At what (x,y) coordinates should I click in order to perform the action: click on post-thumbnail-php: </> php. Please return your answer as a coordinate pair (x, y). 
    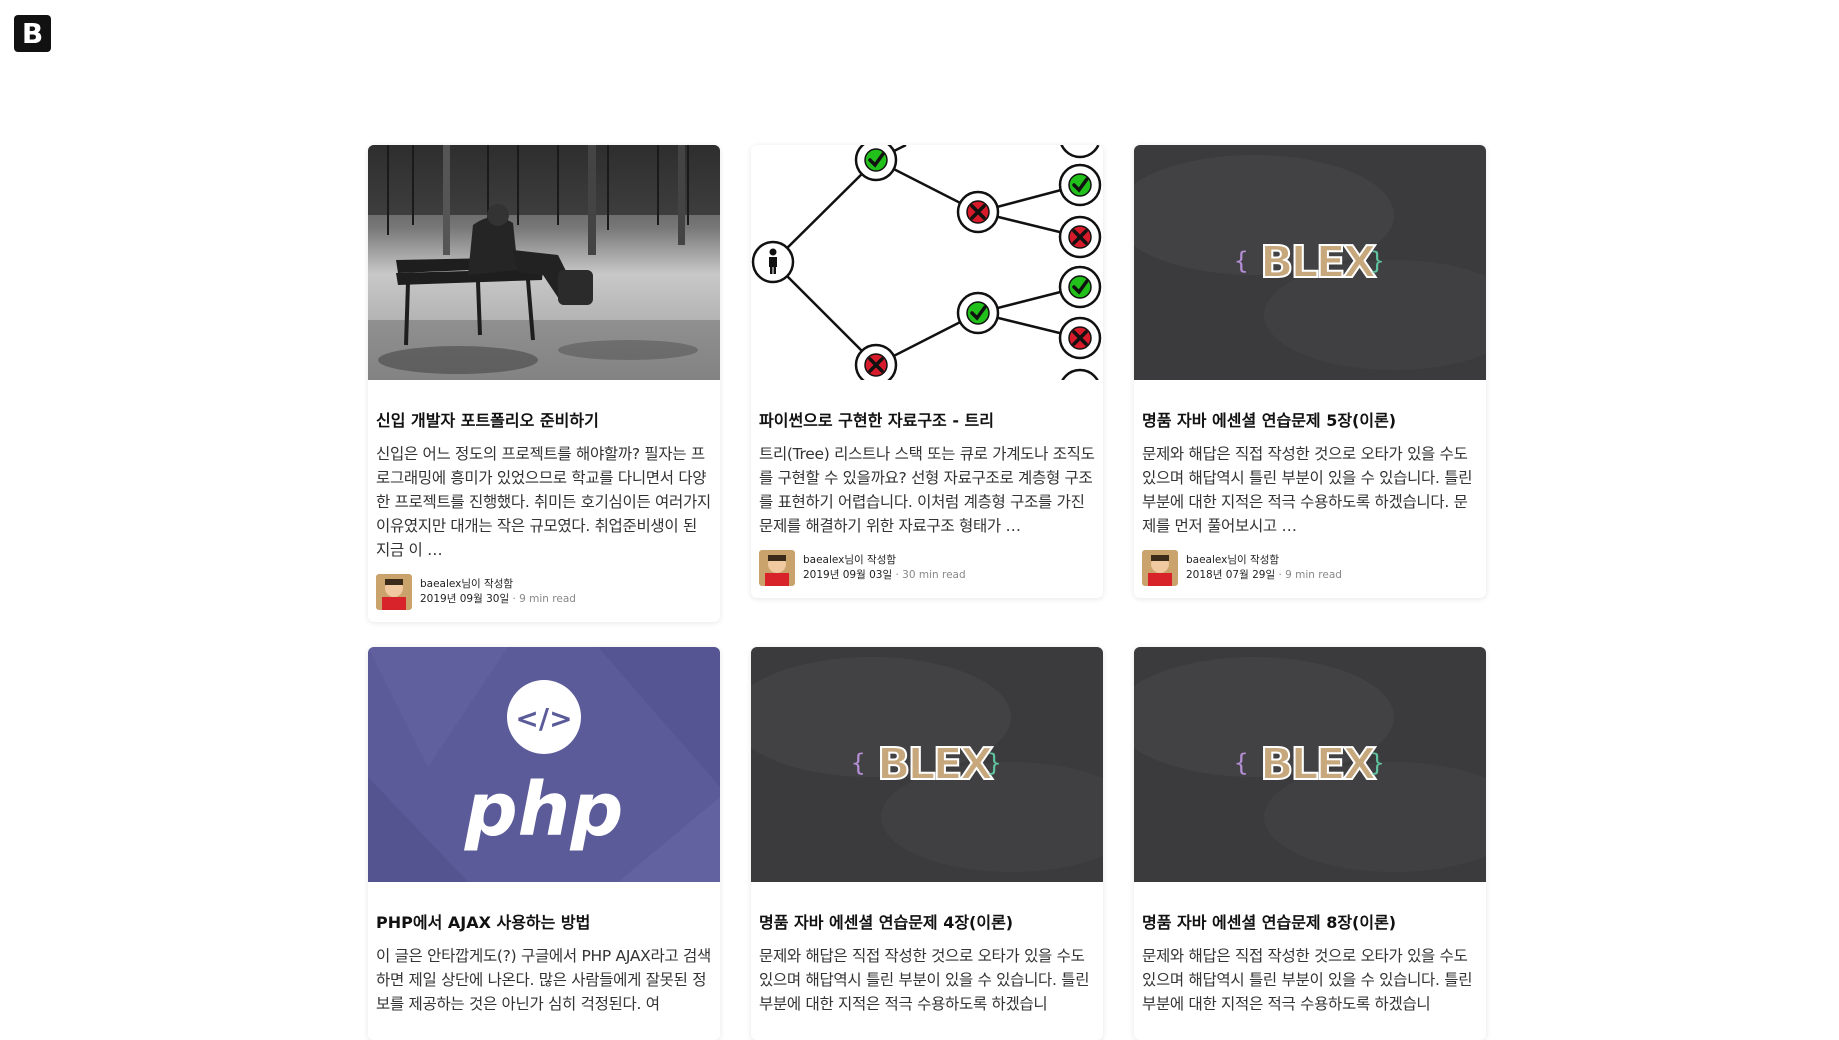
    Looking at the image, I should click on (544, 764).